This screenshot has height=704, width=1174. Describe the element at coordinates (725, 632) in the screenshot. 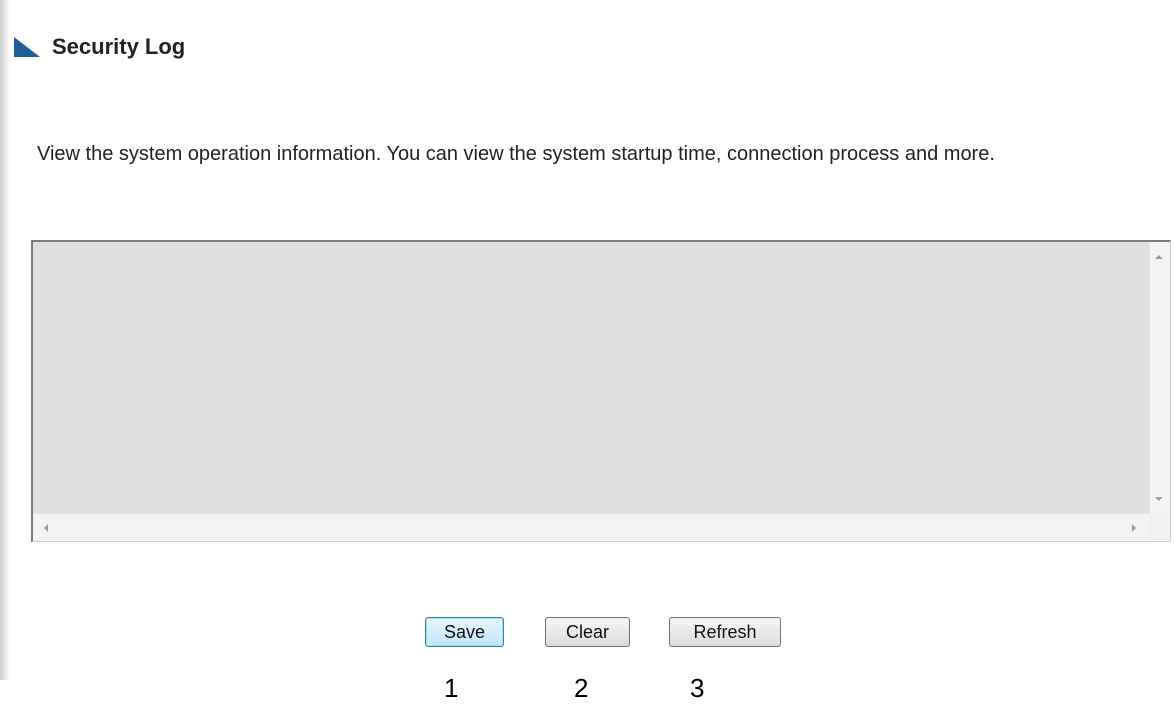

I see `refresh-button: Refresh` at that location.